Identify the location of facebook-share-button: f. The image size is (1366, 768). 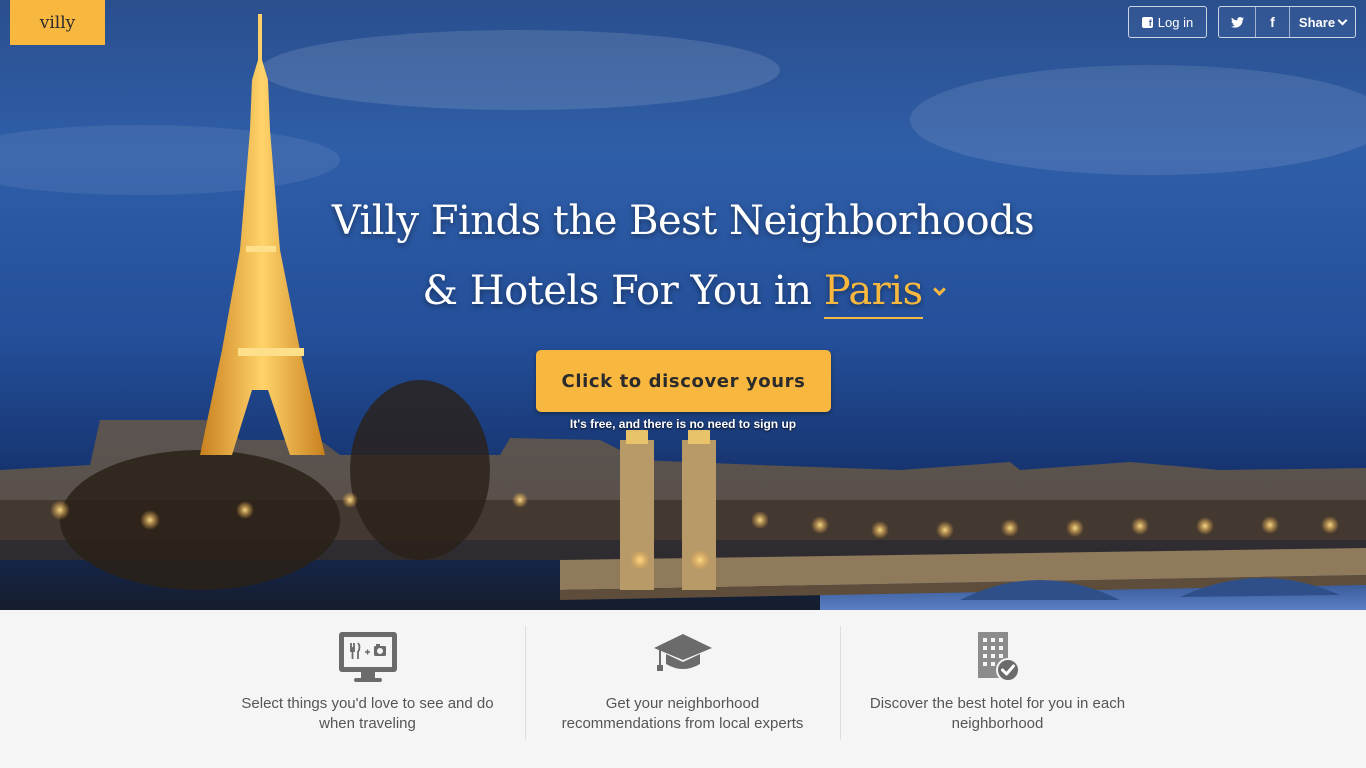
(1272, 22).